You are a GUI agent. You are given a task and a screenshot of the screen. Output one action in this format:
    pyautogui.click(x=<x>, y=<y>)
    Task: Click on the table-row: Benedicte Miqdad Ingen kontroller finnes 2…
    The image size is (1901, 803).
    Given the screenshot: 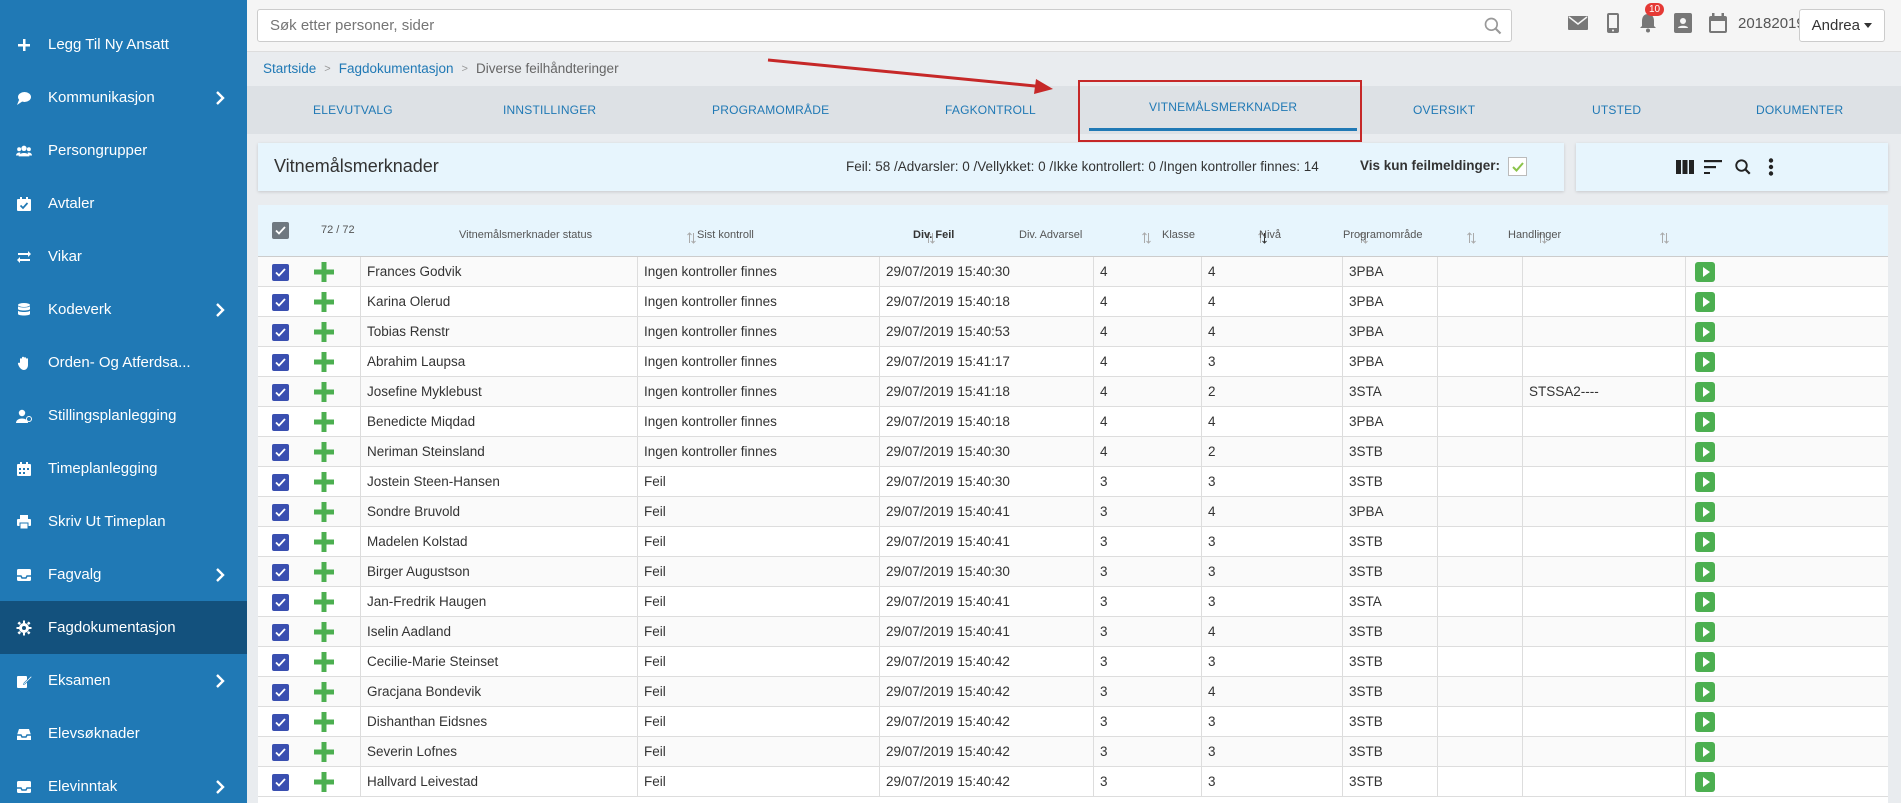 What is the action you would take?
    pyautogui.click(x=1073, y=422)
    